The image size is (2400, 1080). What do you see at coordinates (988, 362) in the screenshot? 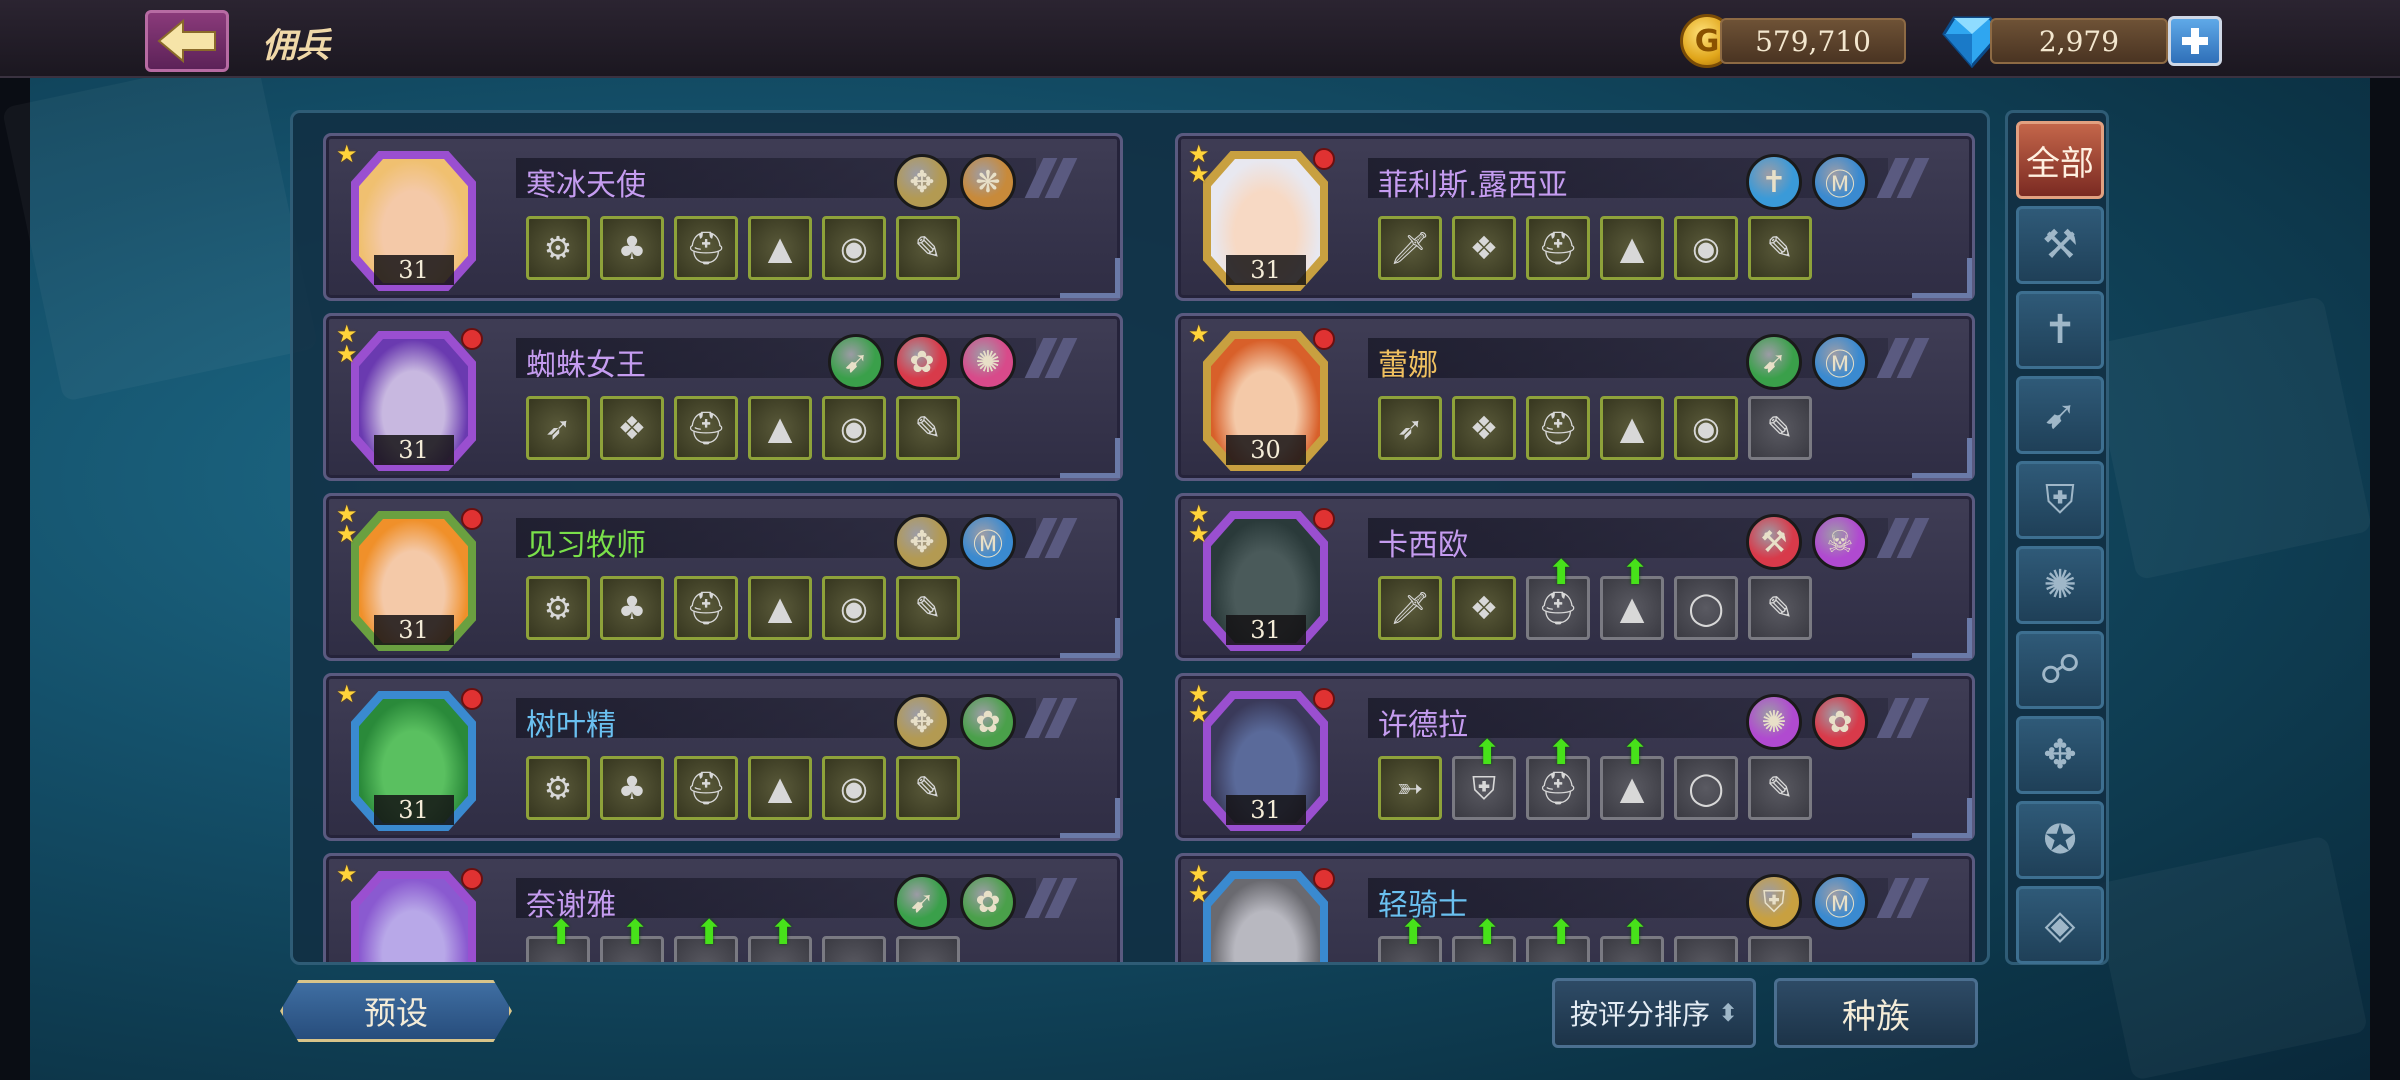
I see `faction-badge-icon: ✺` at bounding box center [988, 362].